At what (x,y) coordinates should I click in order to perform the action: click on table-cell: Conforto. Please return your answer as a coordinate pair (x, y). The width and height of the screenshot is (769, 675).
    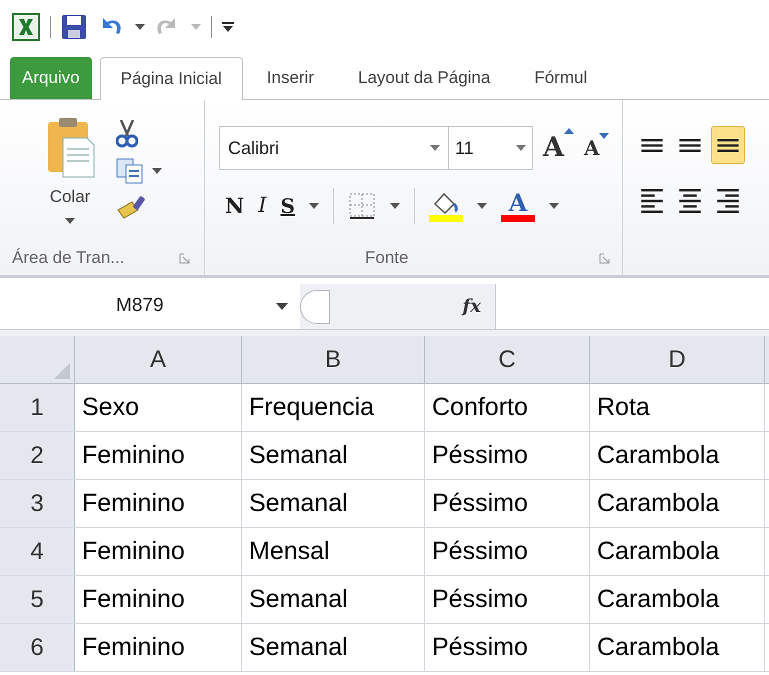
    Looking at the image, I should click on (507, 407).